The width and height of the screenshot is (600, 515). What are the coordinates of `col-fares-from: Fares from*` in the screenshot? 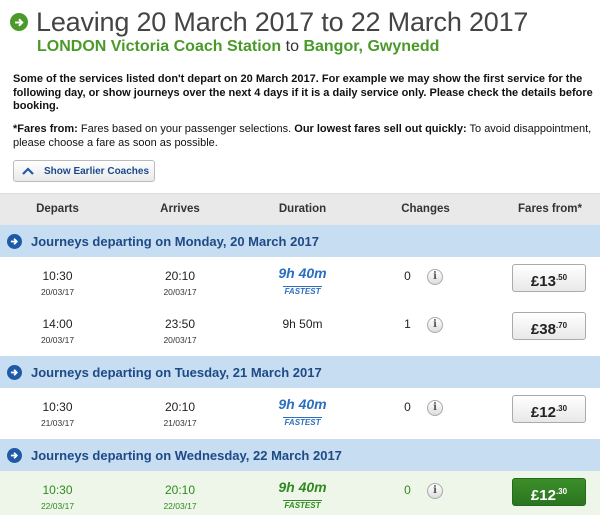 It's located at (550, 209).